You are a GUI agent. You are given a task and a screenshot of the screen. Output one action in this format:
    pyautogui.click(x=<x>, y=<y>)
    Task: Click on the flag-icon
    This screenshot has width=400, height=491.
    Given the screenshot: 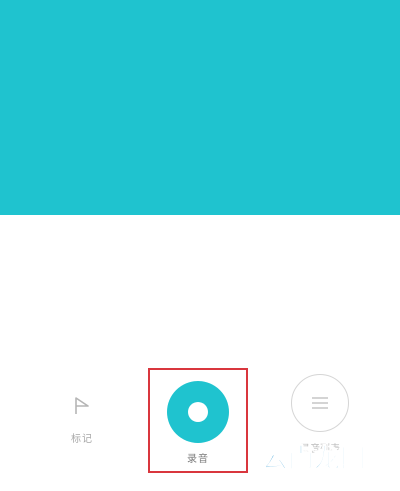 What is the action you would take?
    pyautogui.click(x=82, y=406)
    